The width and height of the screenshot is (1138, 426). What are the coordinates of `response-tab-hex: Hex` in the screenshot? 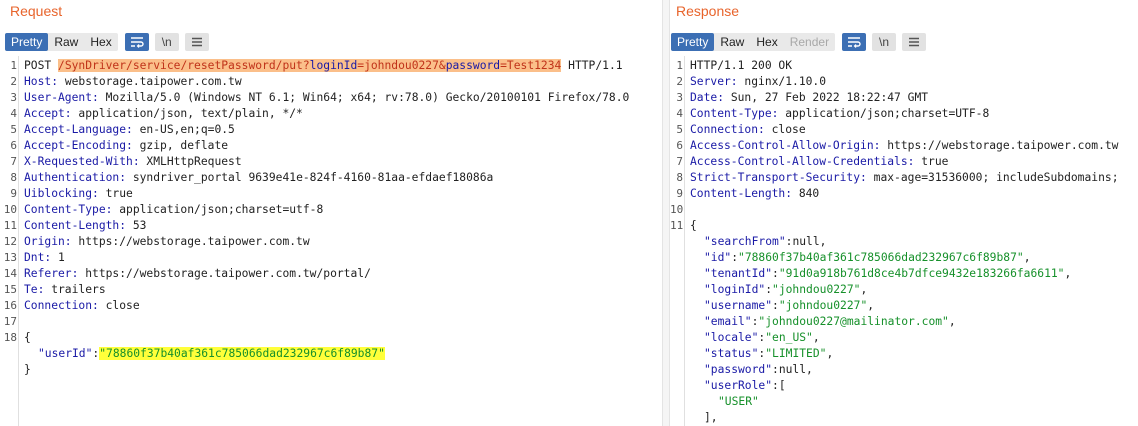 It's located at (766, 42).